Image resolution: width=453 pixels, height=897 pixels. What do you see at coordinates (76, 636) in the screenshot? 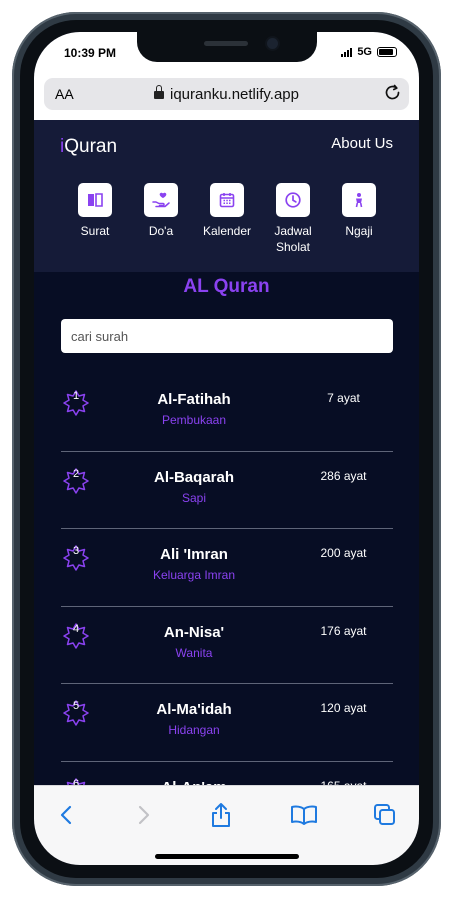
I see `star-number-icon: 4` at bounding box center [76, 636].